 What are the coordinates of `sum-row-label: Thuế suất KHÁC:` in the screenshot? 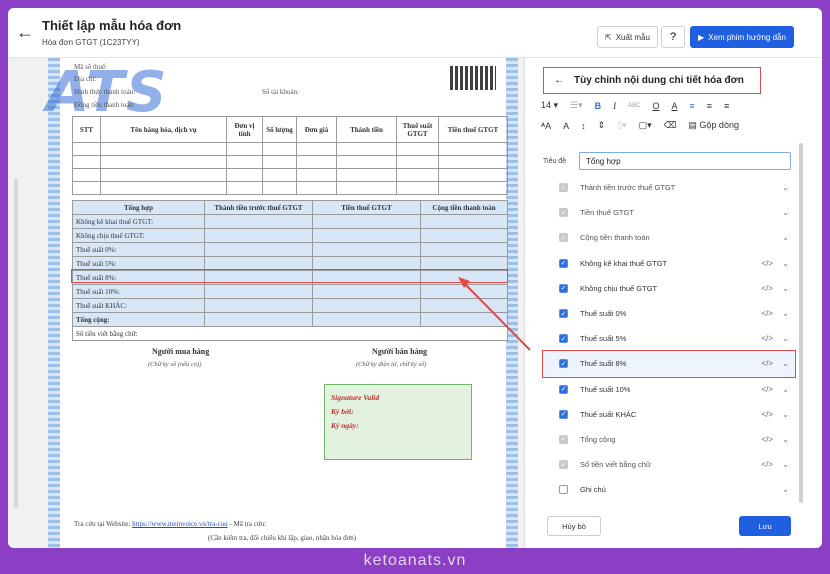 It's located at (138, 305).